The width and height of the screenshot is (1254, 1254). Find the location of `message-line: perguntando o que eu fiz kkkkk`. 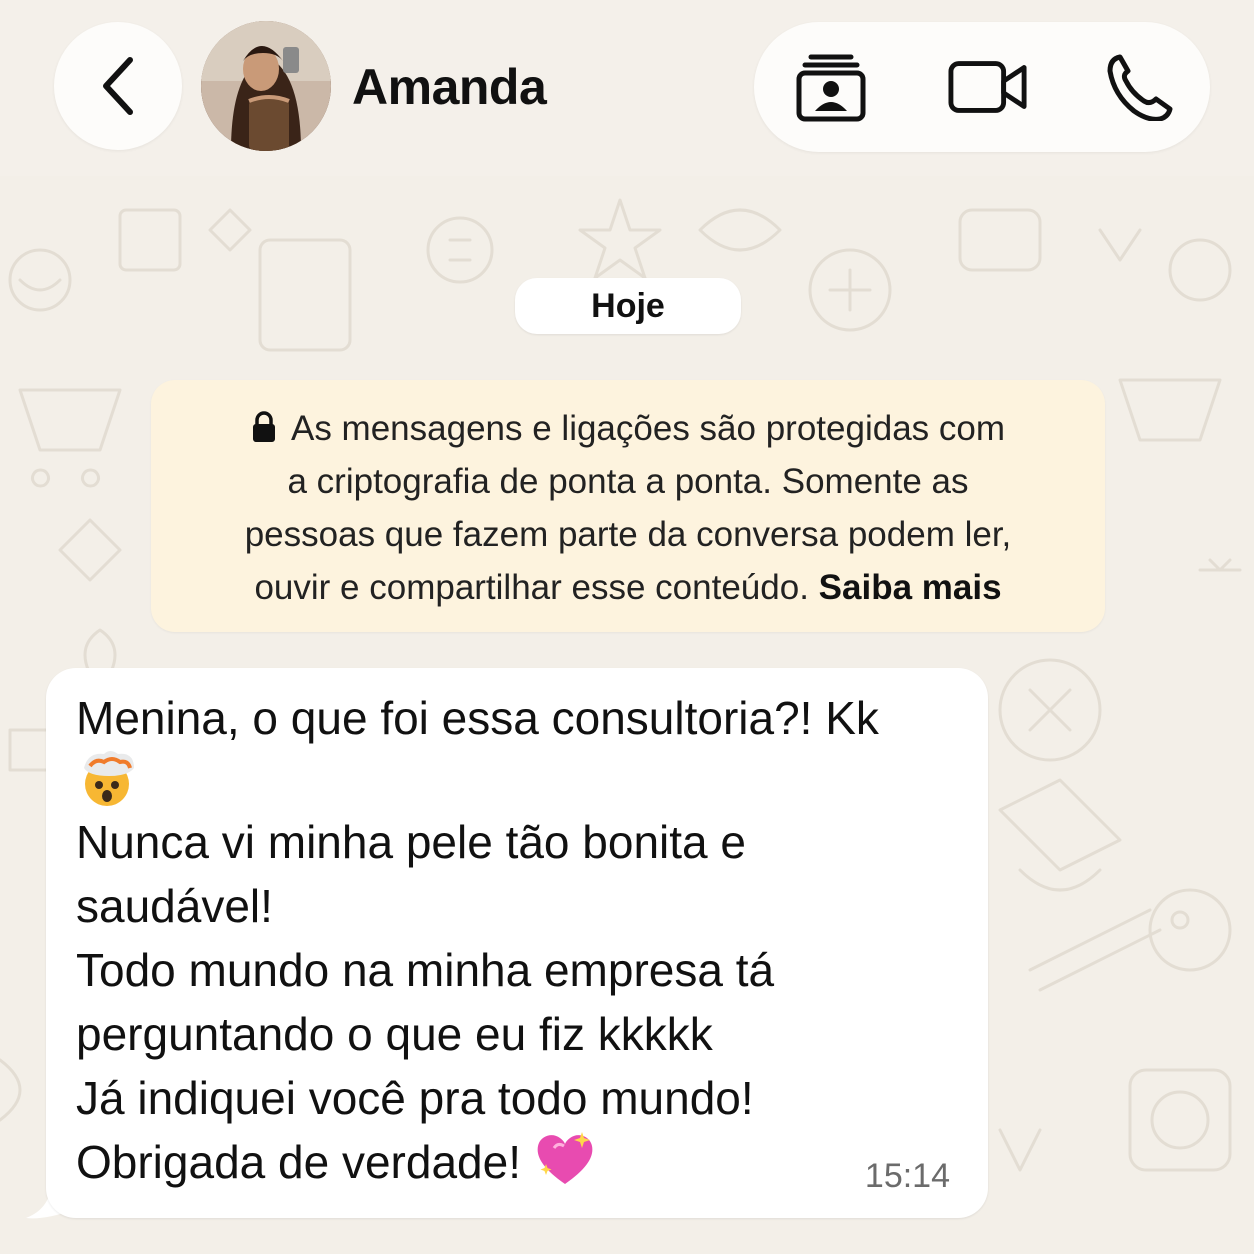

message-line: perguntando o que eu fiz kkkkk is located at coordinates (394, 1034).